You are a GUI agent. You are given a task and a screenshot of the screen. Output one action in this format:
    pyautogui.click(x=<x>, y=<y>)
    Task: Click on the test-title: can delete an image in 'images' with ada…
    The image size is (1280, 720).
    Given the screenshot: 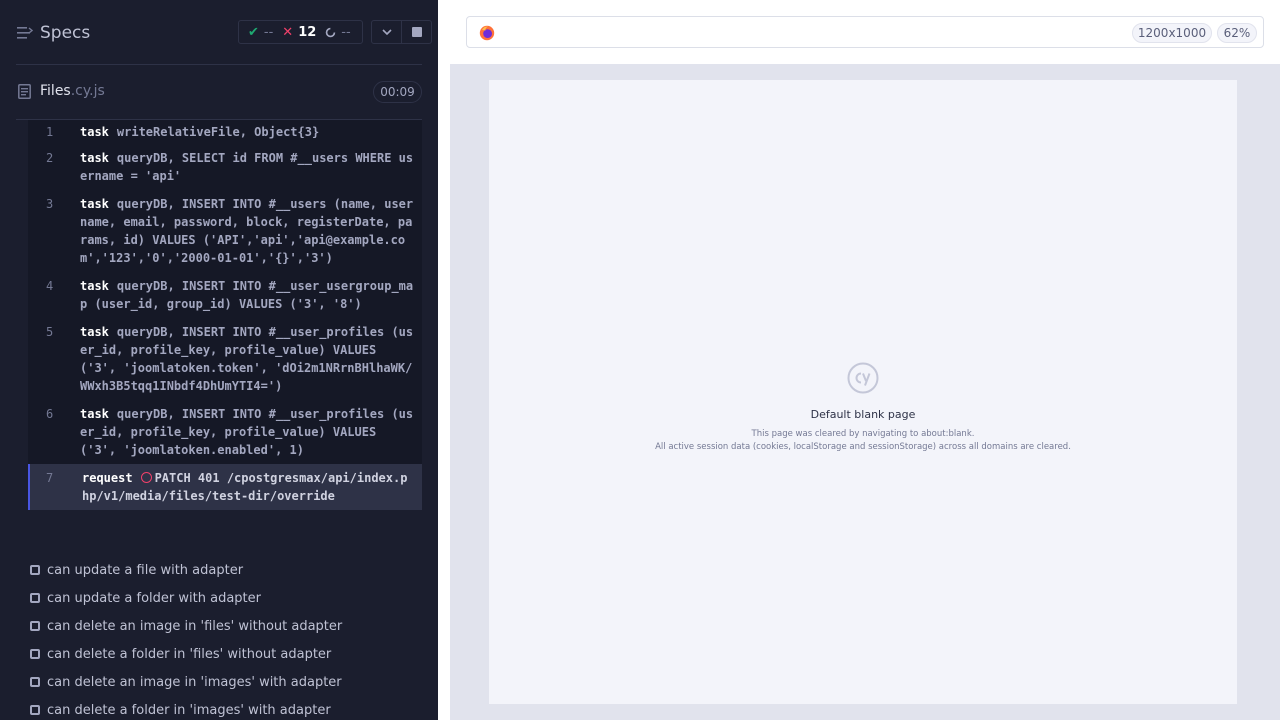 What is the action you would take?
    pyautogui.click(x=194, y=682)
    